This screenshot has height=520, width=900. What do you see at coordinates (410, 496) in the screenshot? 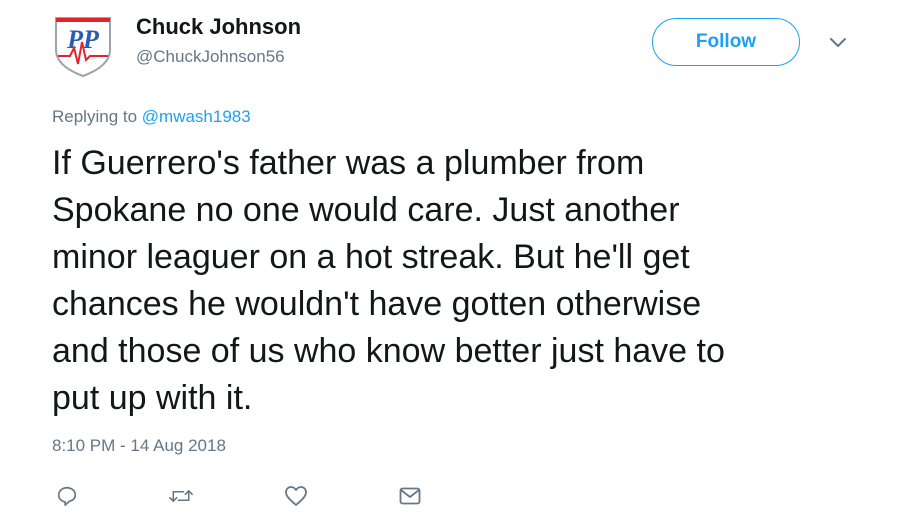
I see `message-icon` at bounding box center [410, 496].